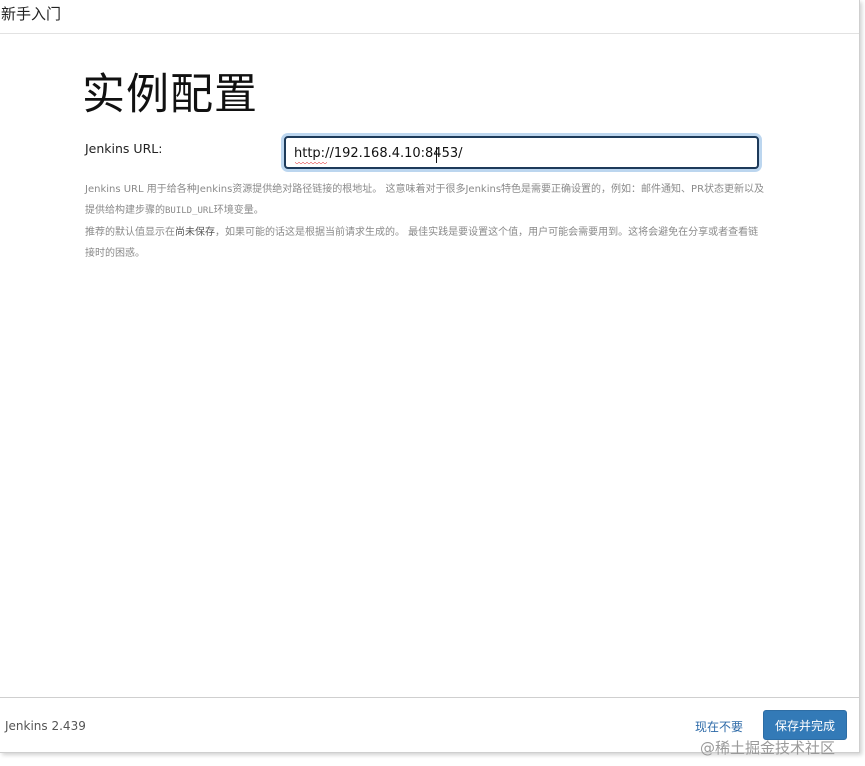 This screenshot has height=766, width=865. I want to click on help-text: 推荐的默认值显示在, so click(130, 232).